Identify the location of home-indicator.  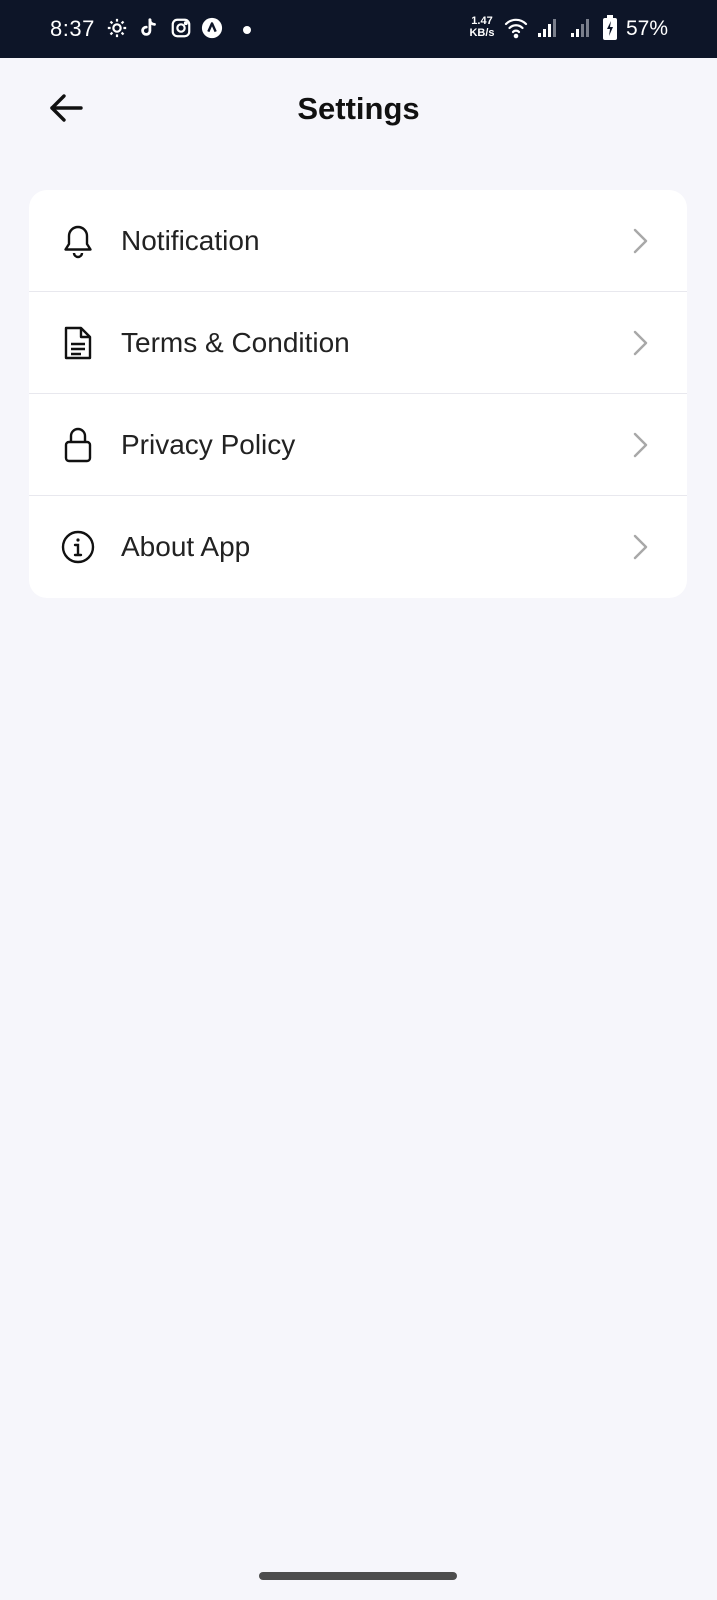
(358, 1576).